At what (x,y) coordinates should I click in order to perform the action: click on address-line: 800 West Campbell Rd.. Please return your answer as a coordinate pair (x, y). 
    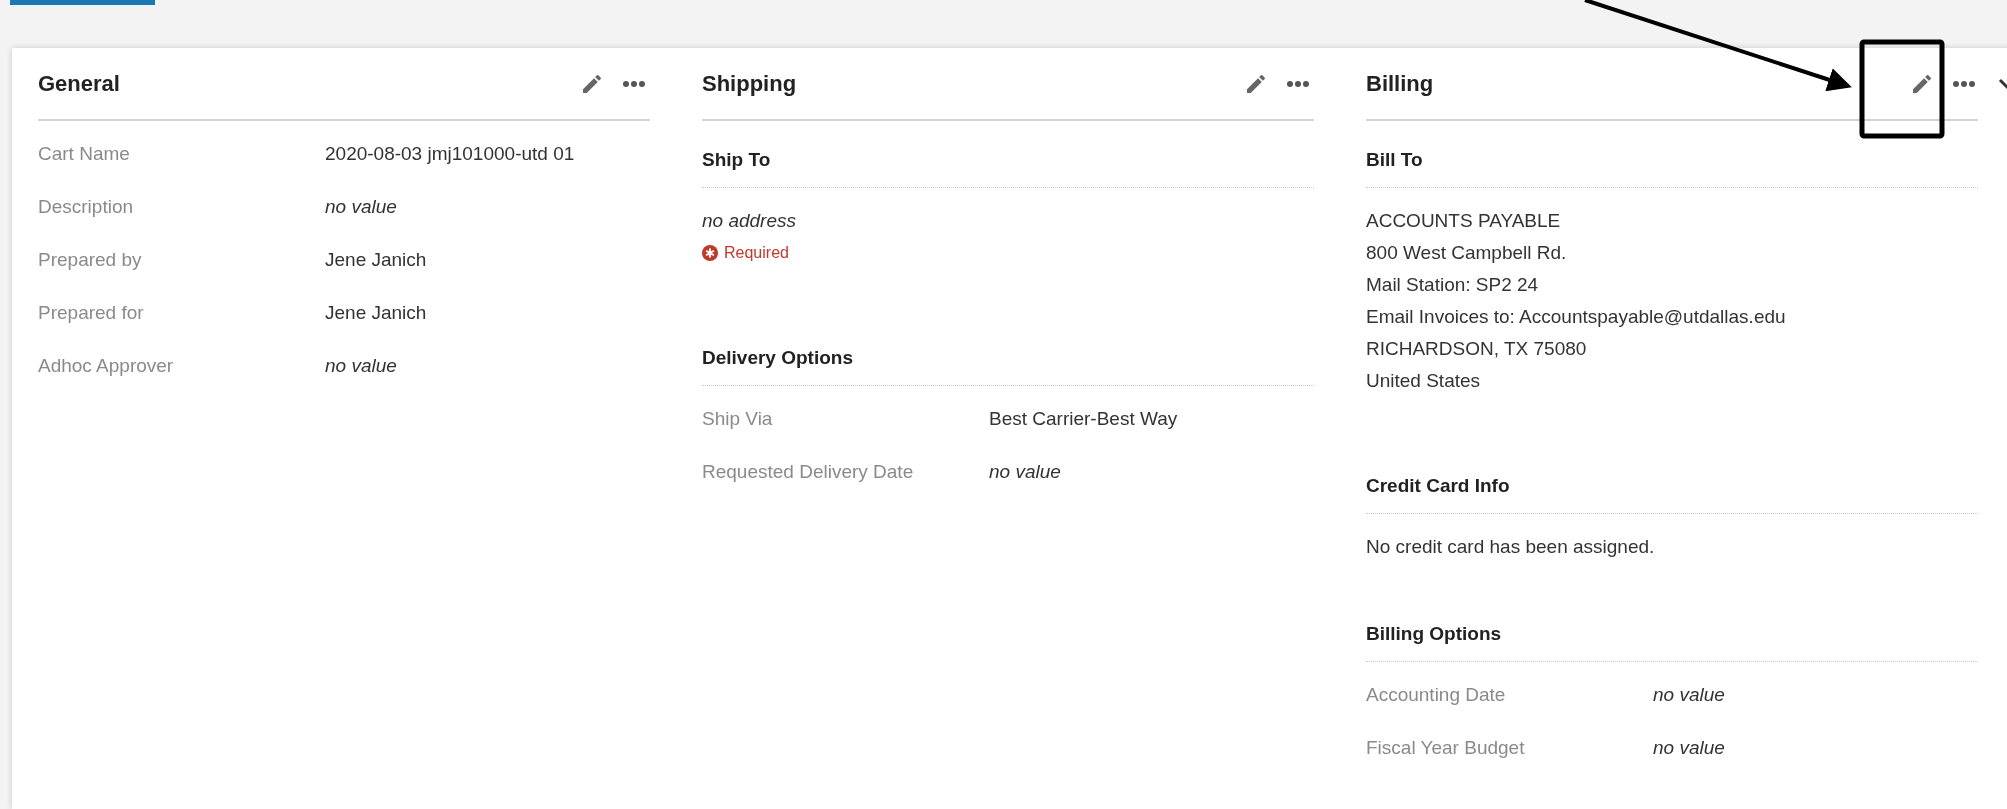
    Looking at the image, I should click on (1466, 253).